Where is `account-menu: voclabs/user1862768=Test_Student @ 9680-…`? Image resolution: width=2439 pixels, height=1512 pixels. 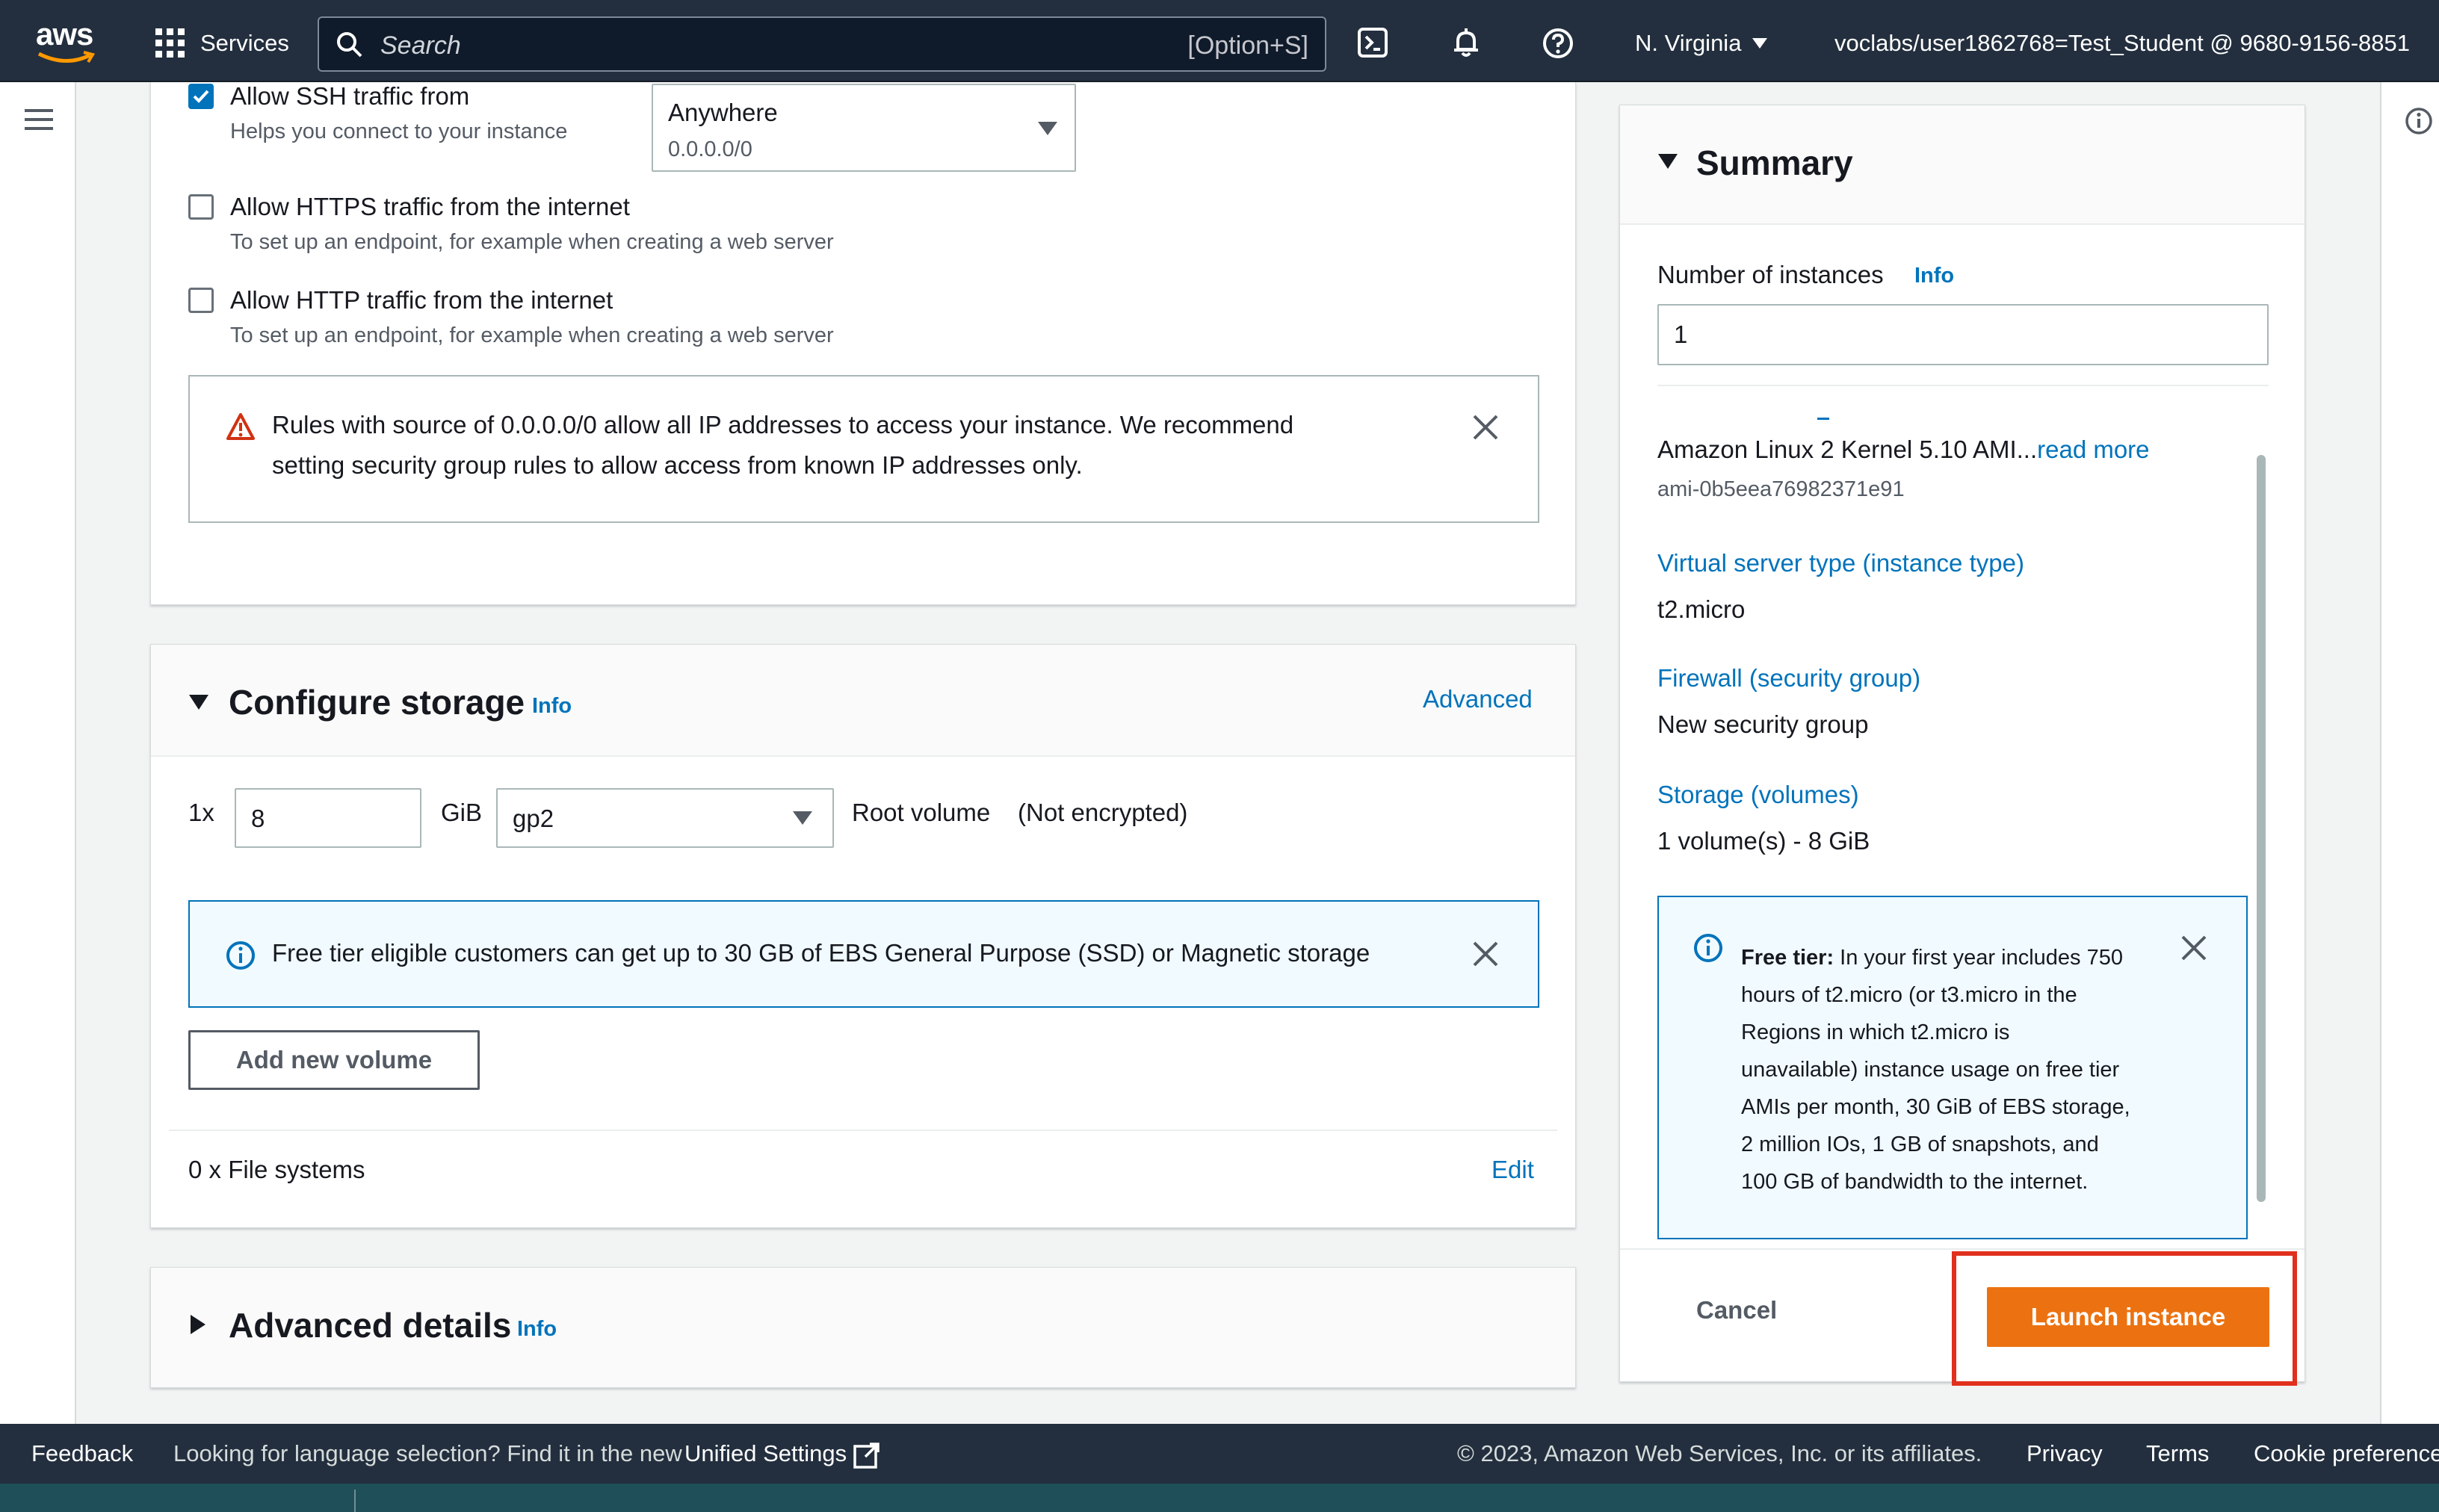
account-menu: voclabs/user1862768=Test_Student @ 9680-… is located at coordinates (2122, 43).